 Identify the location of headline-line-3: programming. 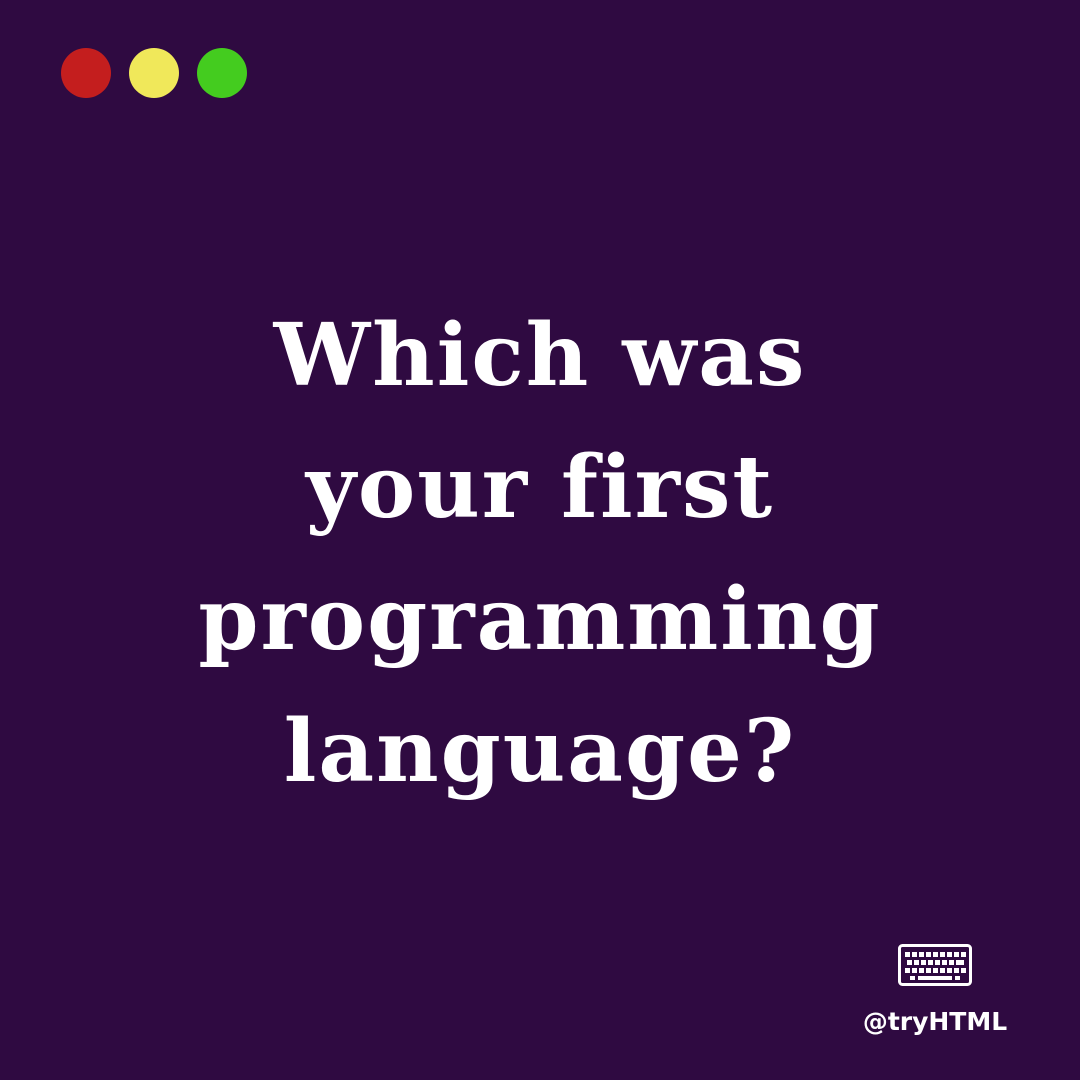
(540, 619).